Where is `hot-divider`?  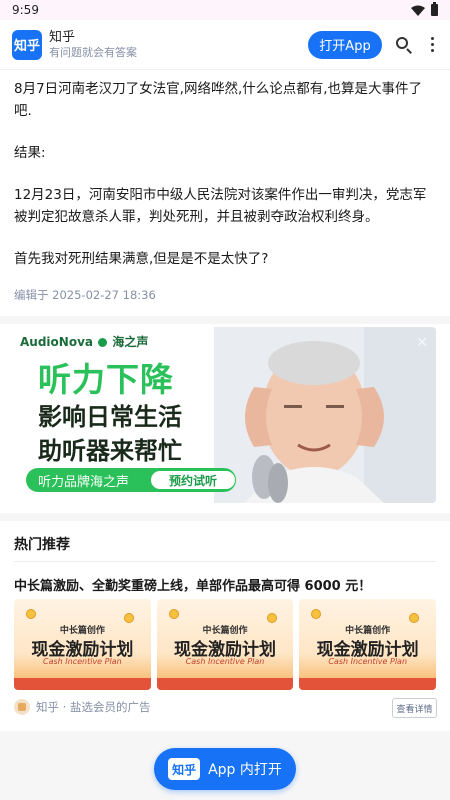 hot-divider is located at coordinates (225, 561).